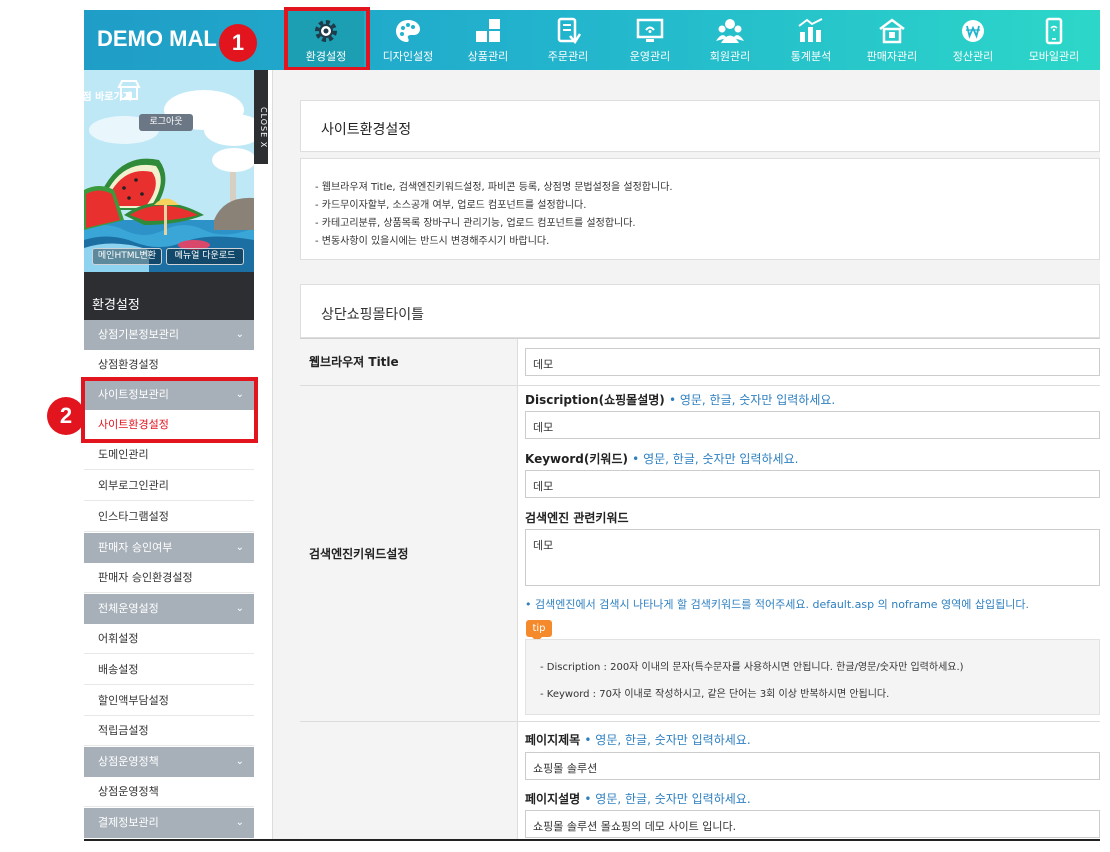 This screenshot has width=1110, height=852. What do you see at coordinates (539, 631) in the screenshot?
I see `tip-badge: tip` at bounding box center [539, 631].